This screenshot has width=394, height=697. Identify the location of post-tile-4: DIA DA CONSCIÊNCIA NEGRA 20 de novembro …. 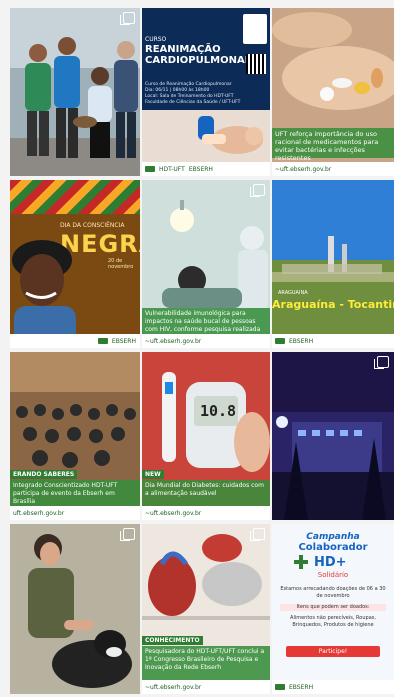
(75, 264).